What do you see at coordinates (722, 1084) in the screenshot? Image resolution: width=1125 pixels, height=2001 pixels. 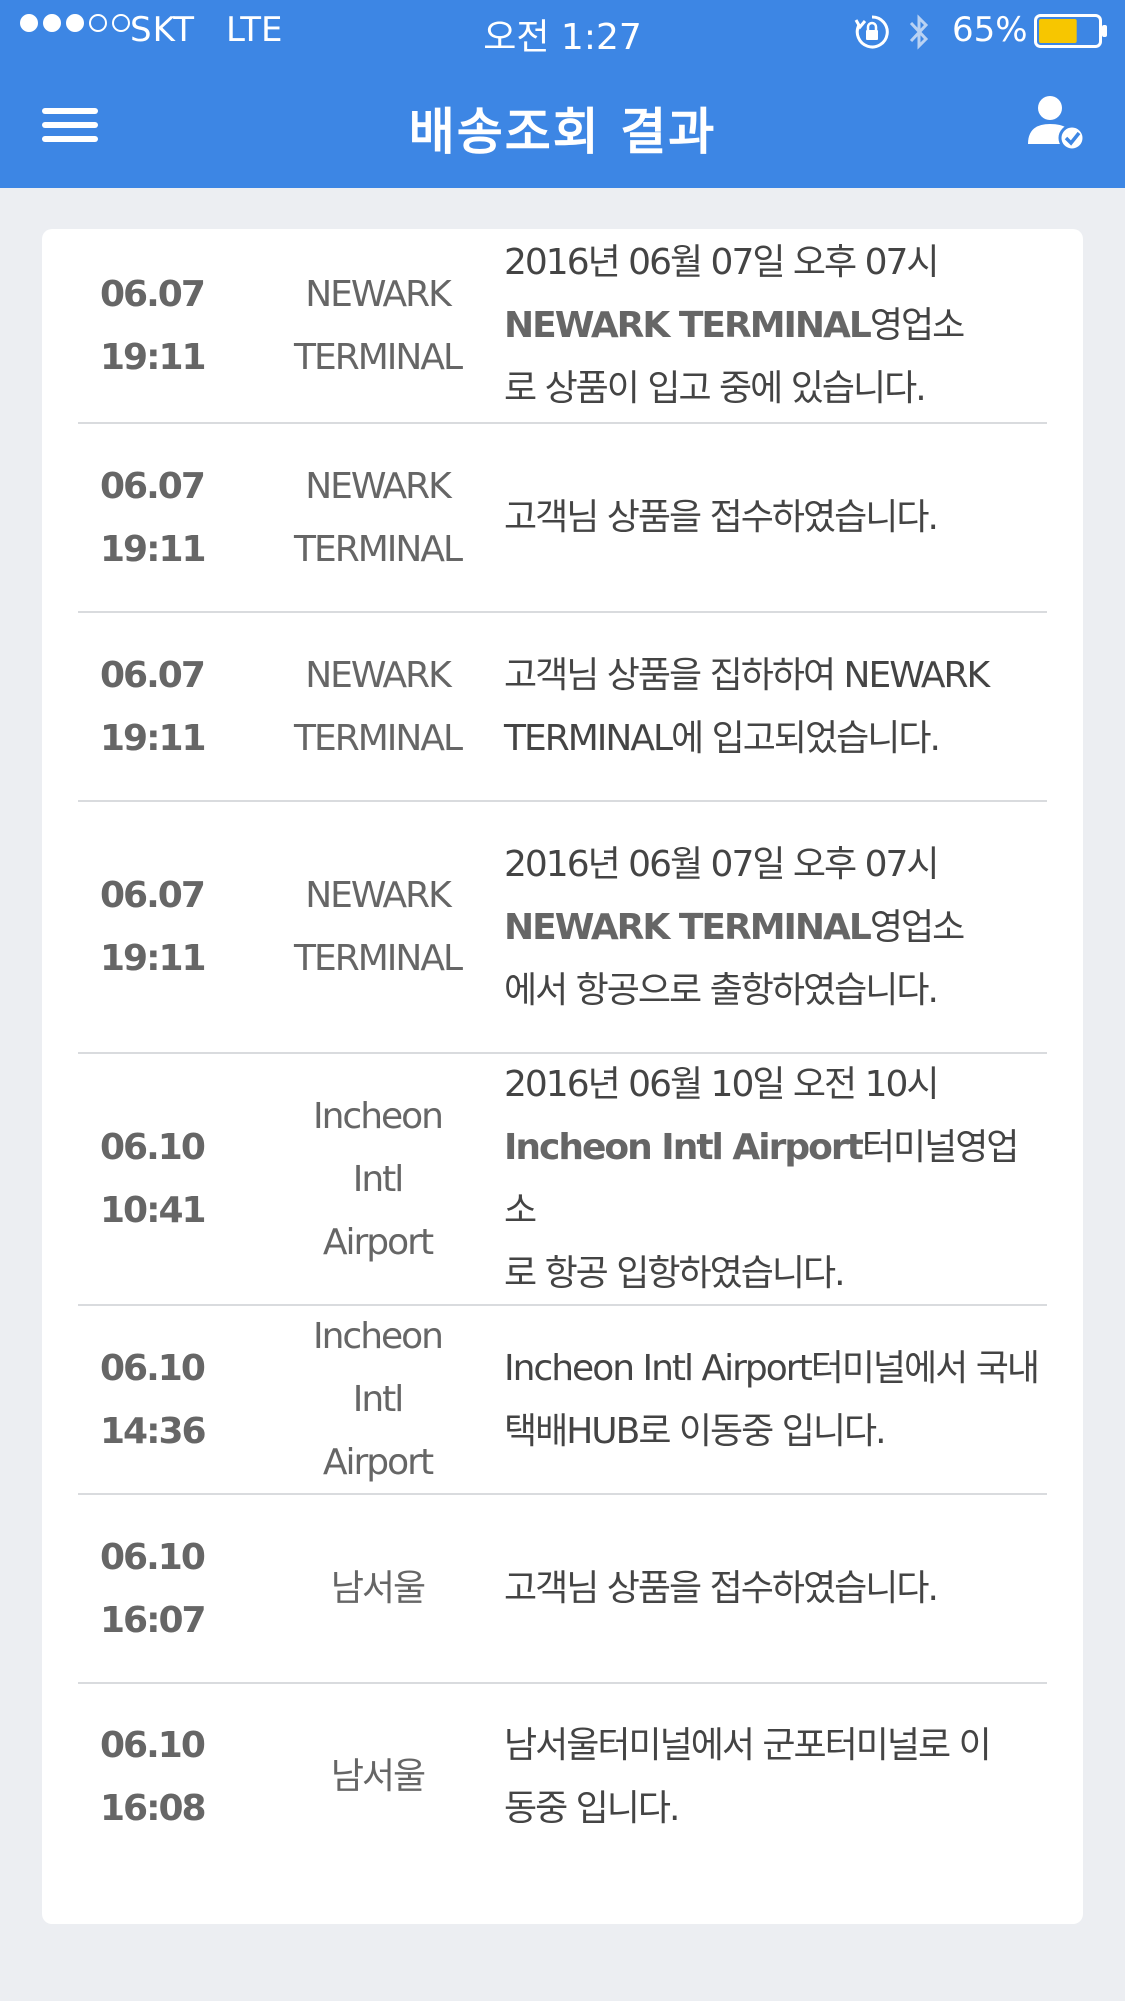 I see `row-description-line: 2016년 06월 10일 오전 10시` at bounding box center [722, 1084].